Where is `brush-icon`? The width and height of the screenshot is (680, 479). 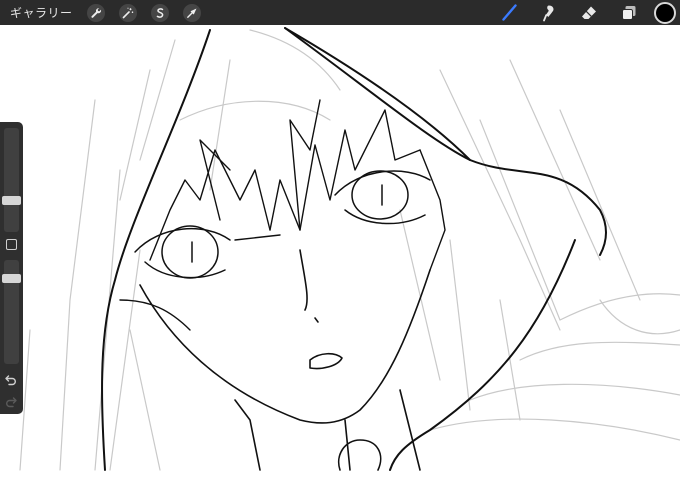 brush-icon is located at coordinates (509, 12).